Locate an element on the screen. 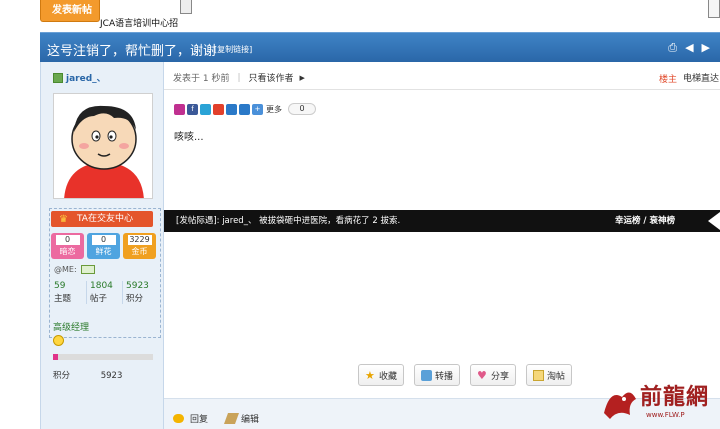 The width and height of the screenshot is (720, 429). site-watermark: 前龍網 www.FLW.P is located at coordinates (660, 402).